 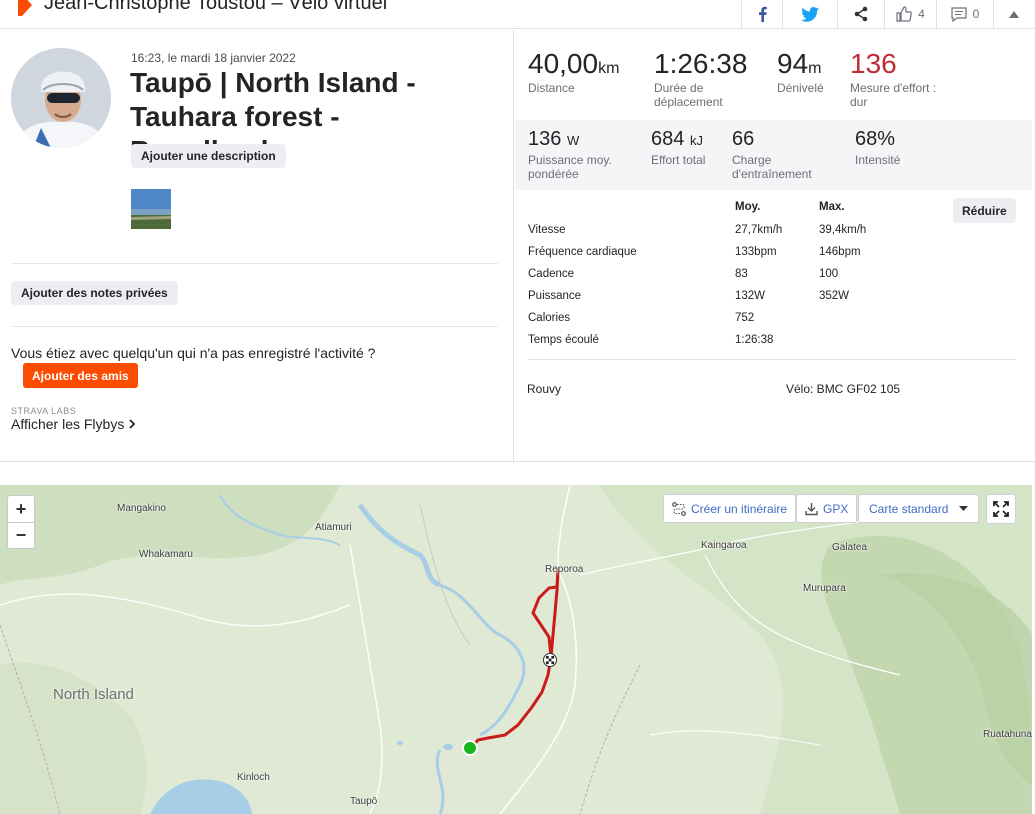 I want to click on download-icon, so click(x=811, y=508).